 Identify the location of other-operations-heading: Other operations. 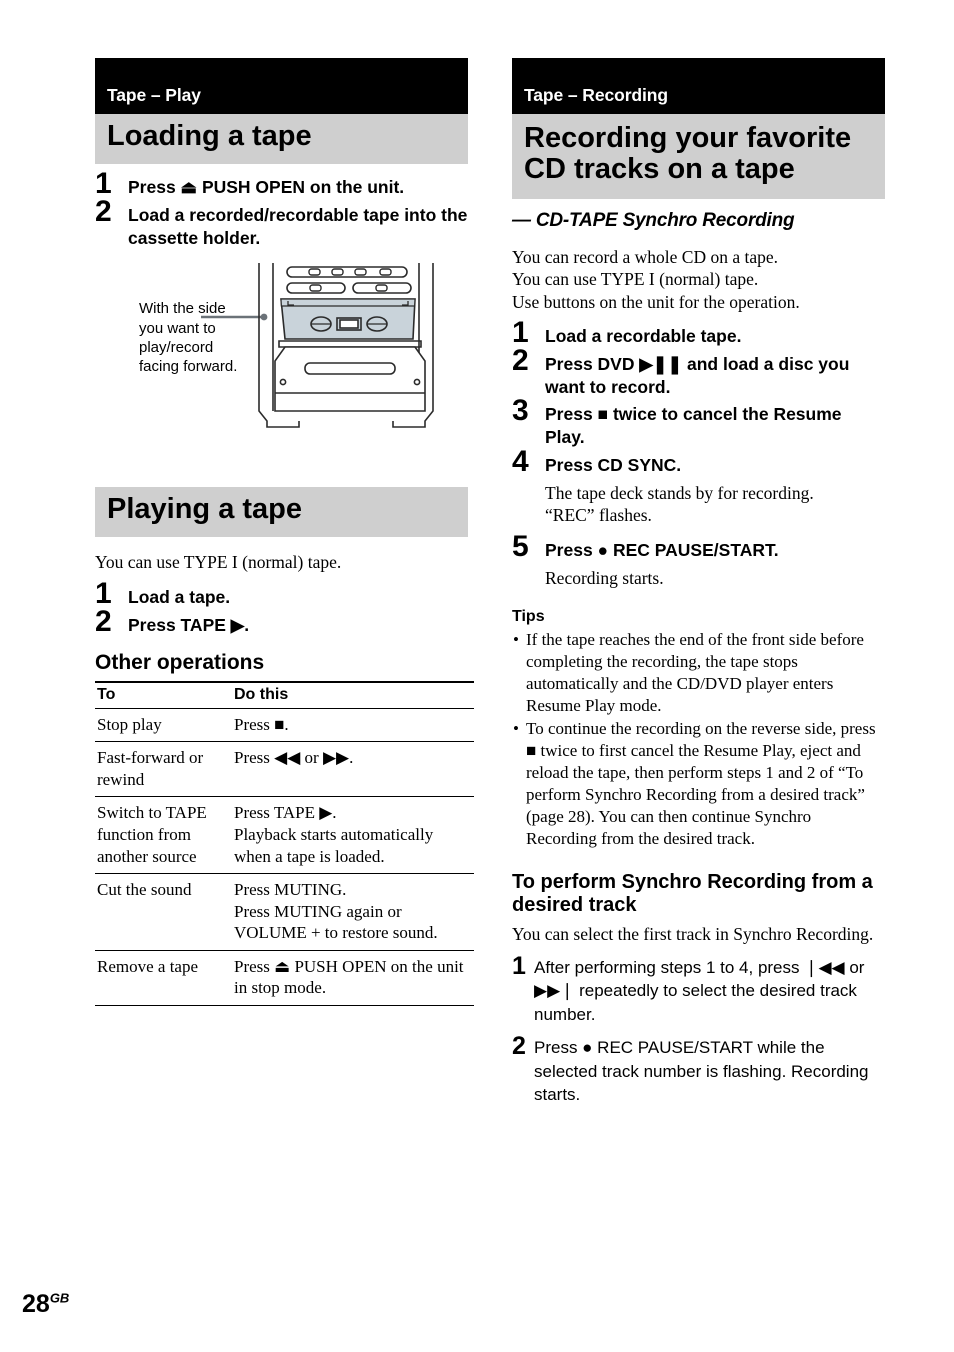
(180, 662).